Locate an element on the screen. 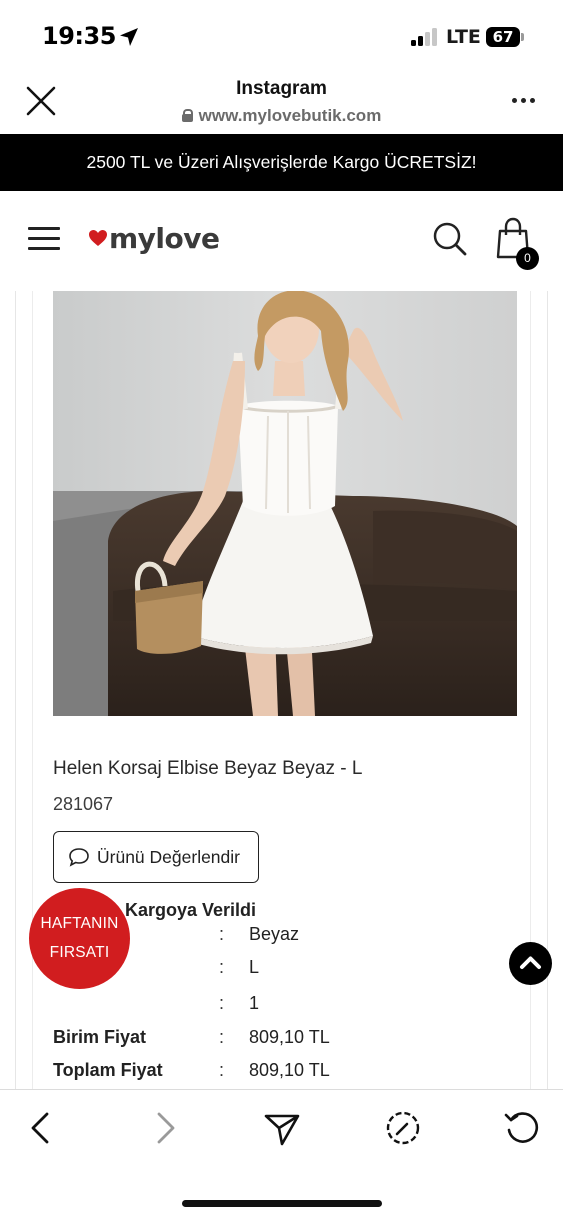  detail-value: L is located at coordinates (254, 967).